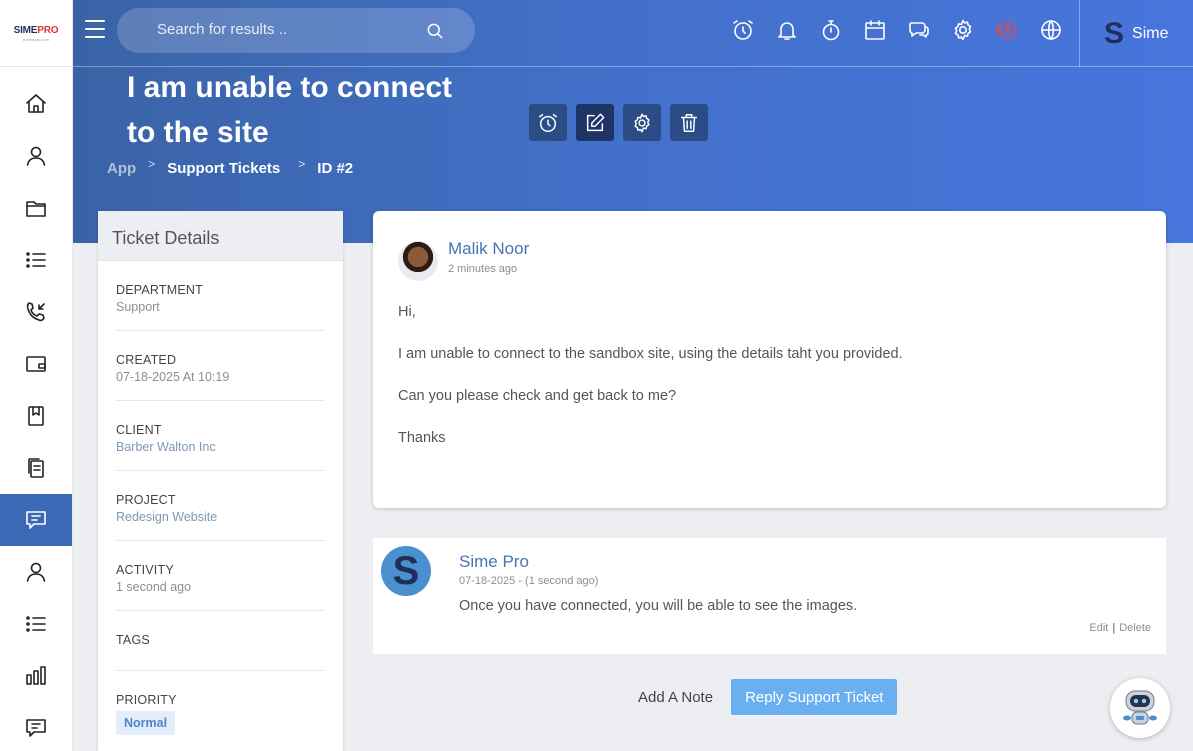  What do you see at coordinates (146, 700) in the screenshot?
I see `field-label: PRIORITY` at bounding box center [146, 700].